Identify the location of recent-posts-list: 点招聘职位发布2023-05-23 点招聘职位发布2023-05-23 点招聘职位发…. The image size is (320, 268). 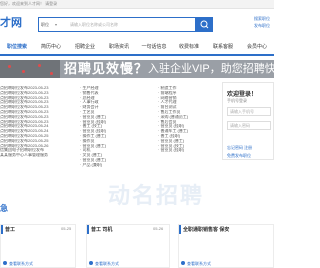
(38, 122).